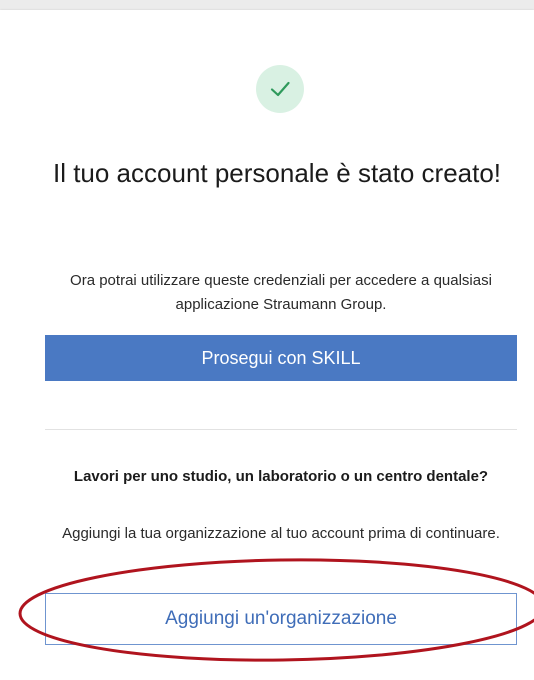  What do you see at coordinates (281, 358) in the screenshot?
I see `continue-button: Prosegui con SKILL` at bounding box center [281, 358].